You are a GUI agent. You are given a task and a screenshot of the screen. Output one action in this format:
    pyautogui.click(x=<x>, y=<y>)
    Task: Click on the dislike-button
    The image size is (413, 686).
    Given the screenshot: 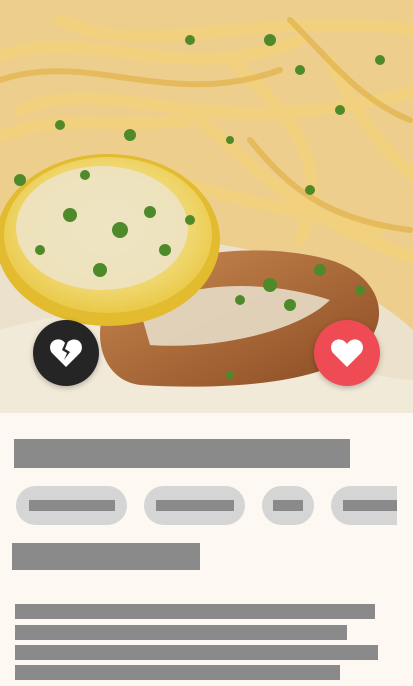 What is the action you would take?
    pyautogui.click(x=66, y=353)
    